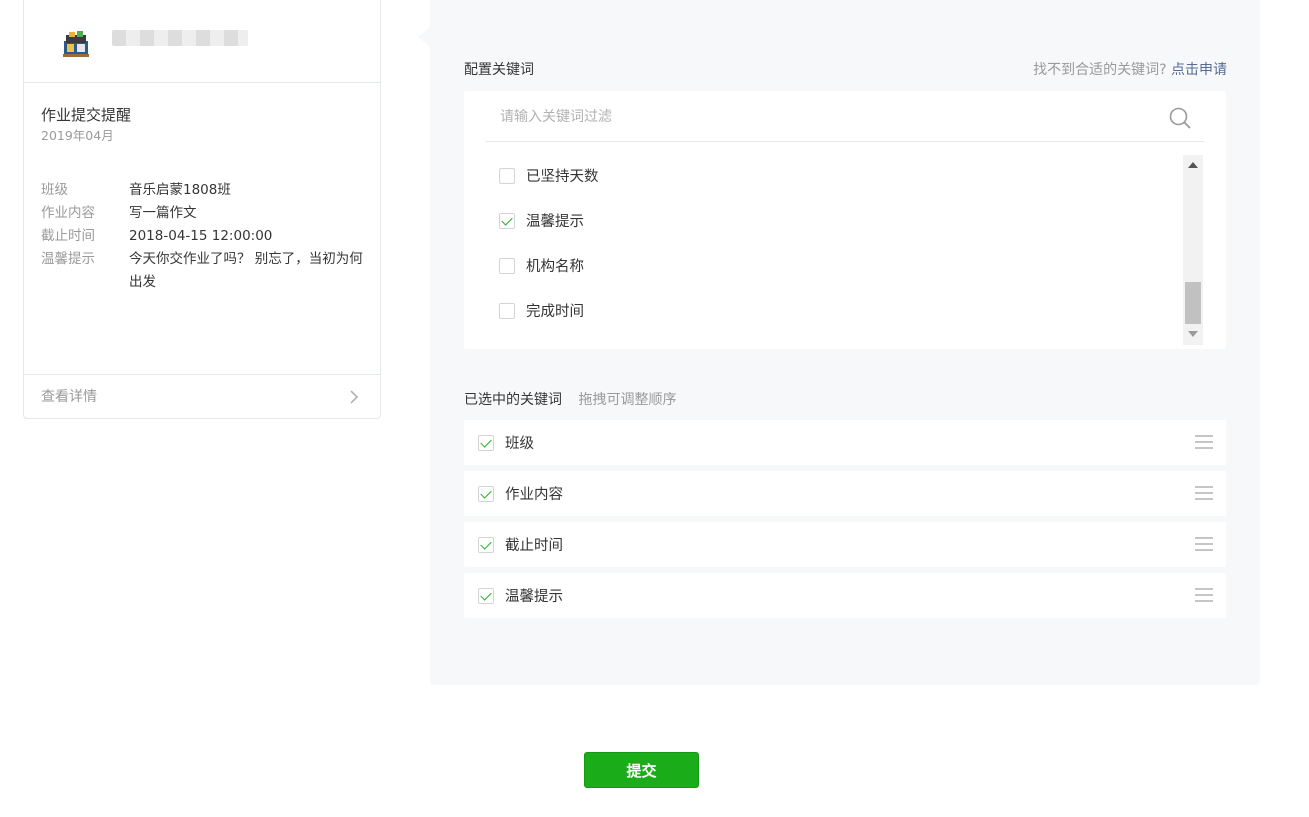 The image size is (1309, 817). What do you see at coordinates (354, 397) in the screenshot?
I see `chevron-right-icon` at bounding box center [354, 397].